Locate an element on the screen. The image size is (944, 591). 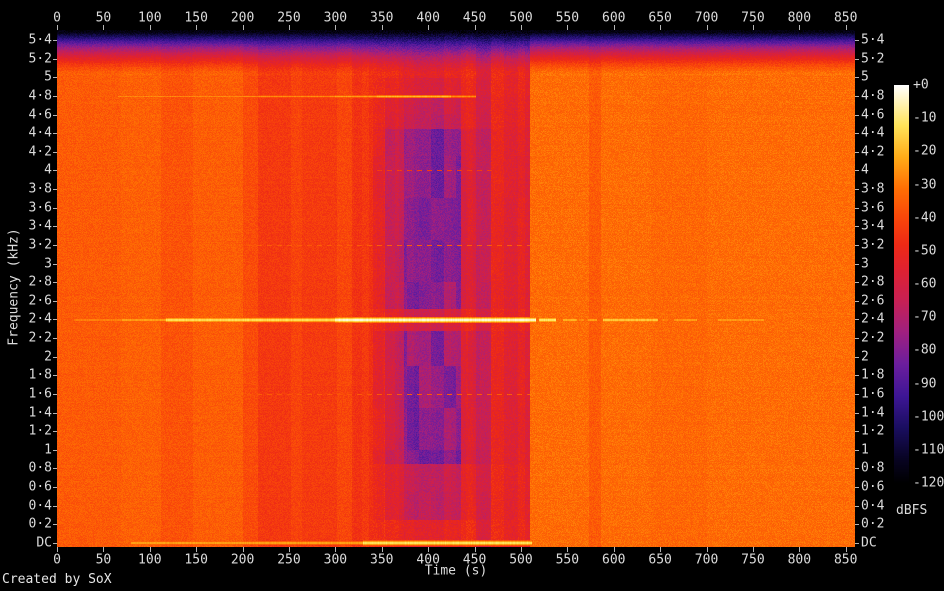
y-tick-label: 4 is located at coordinates (865, 170).